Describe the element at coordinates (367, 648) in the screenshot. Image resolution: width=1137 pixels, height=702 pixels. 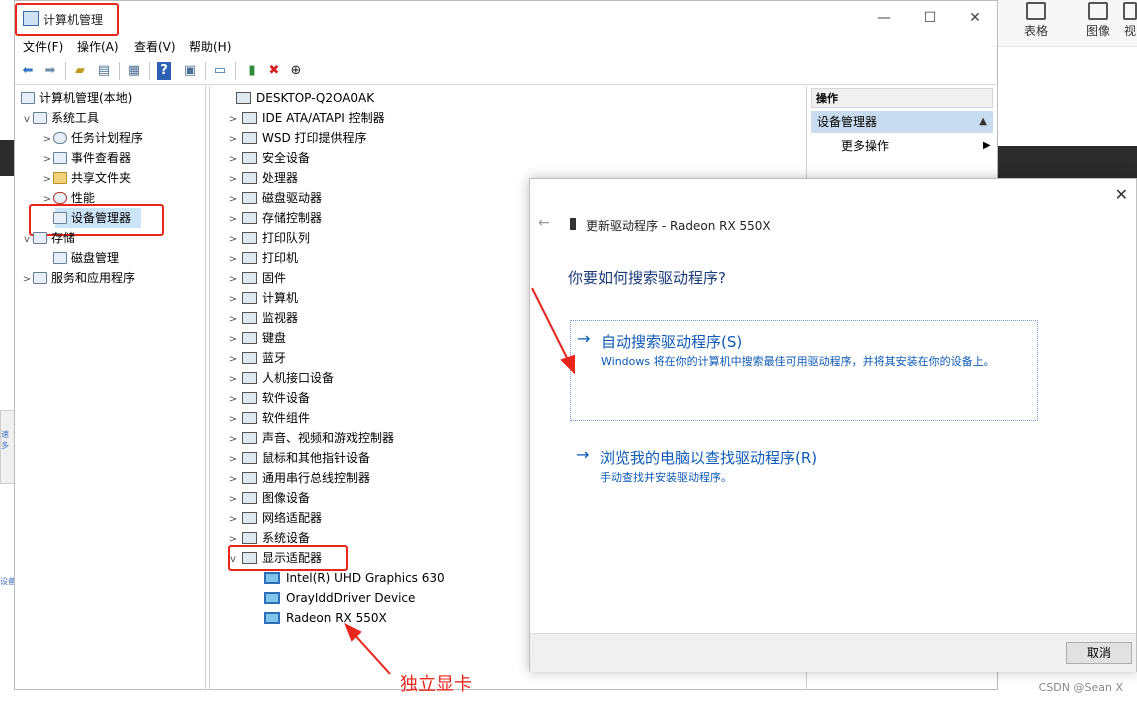
I see `arrow-to-radeon` at that location.